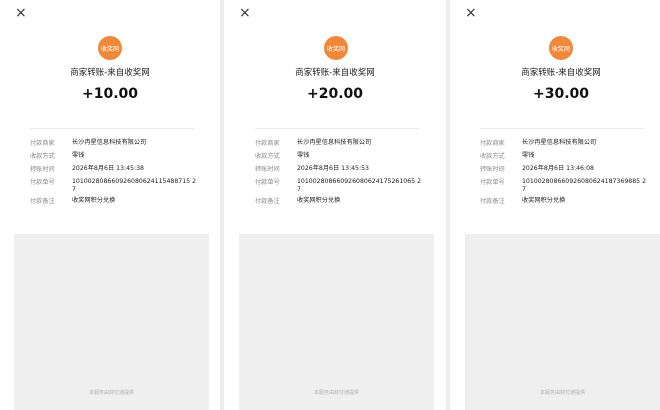  I want to click on detail-value: 2026年8月6日 13:45:53, so click(333, 168).